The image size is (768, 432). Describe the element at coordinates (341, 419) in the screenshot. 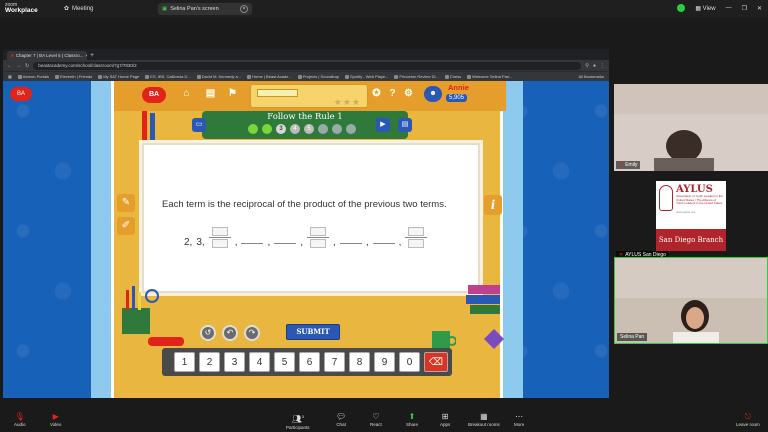

I see `chat-button: 💬︎ Chat` at that location.